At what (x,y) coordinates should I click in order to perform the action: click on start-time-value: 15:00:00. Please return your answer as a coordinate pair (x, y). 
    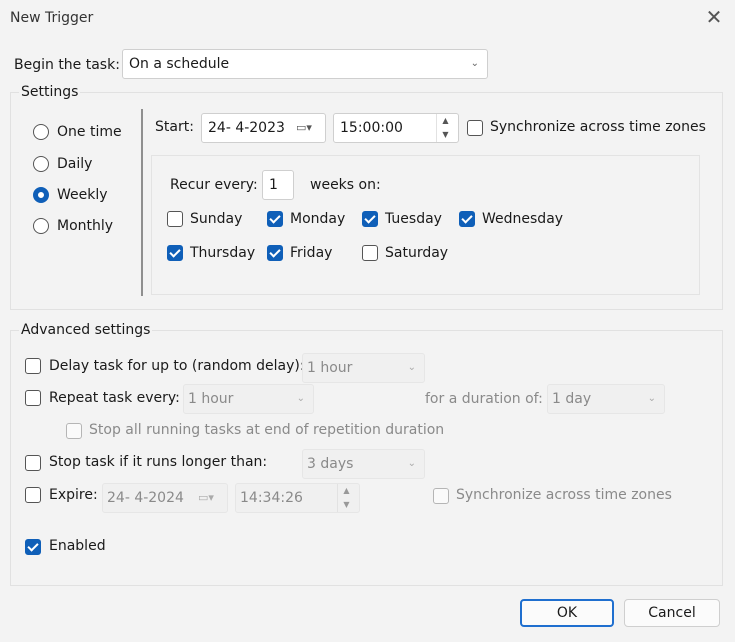
    Looking at the image, I should click on (371, 128).